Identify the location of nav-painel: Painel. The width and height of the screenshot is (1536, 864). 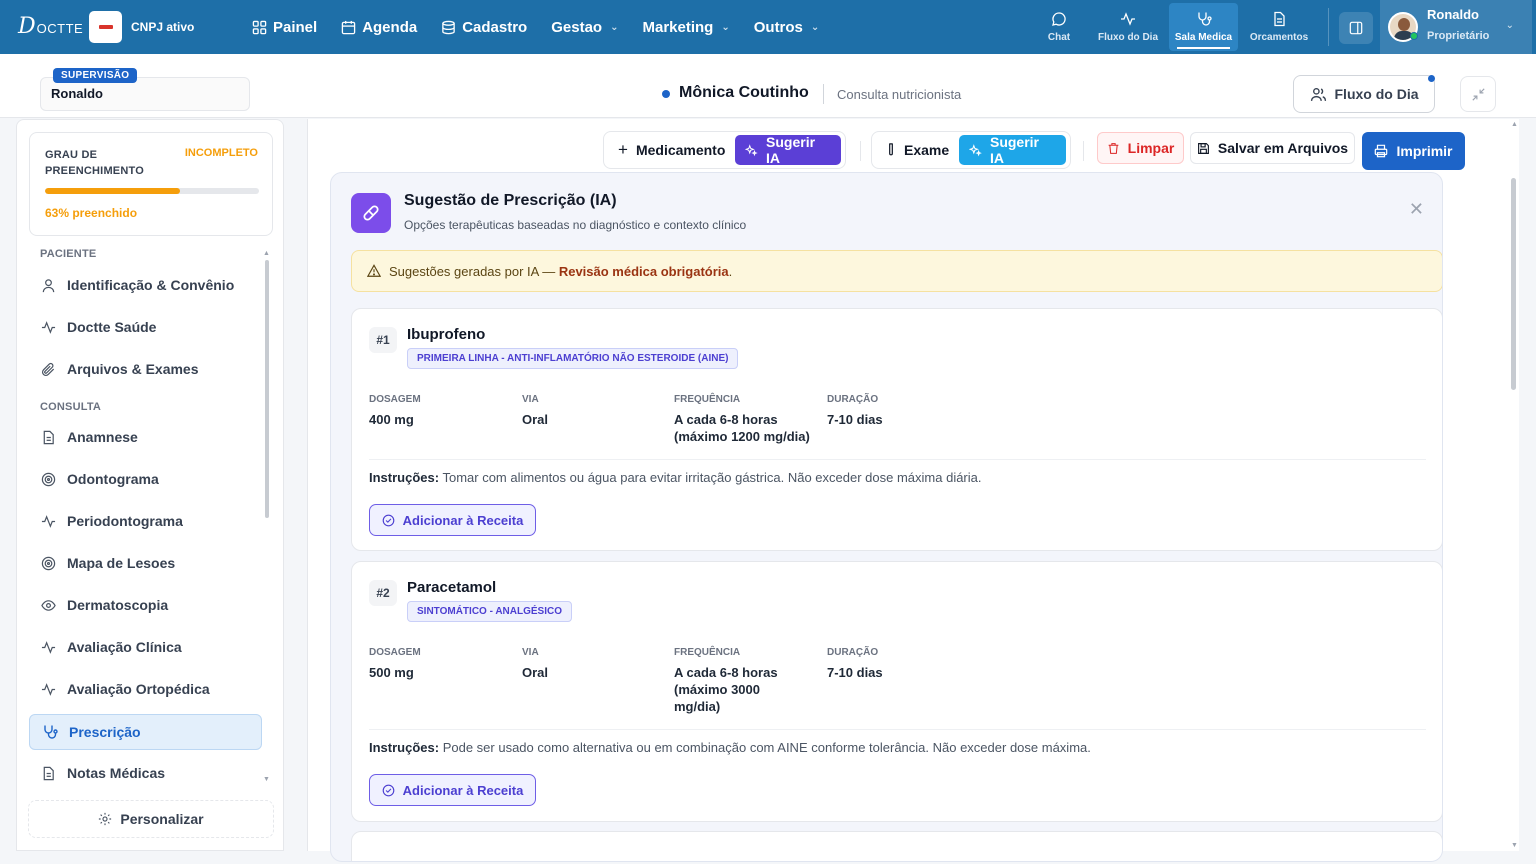
(284, 27).